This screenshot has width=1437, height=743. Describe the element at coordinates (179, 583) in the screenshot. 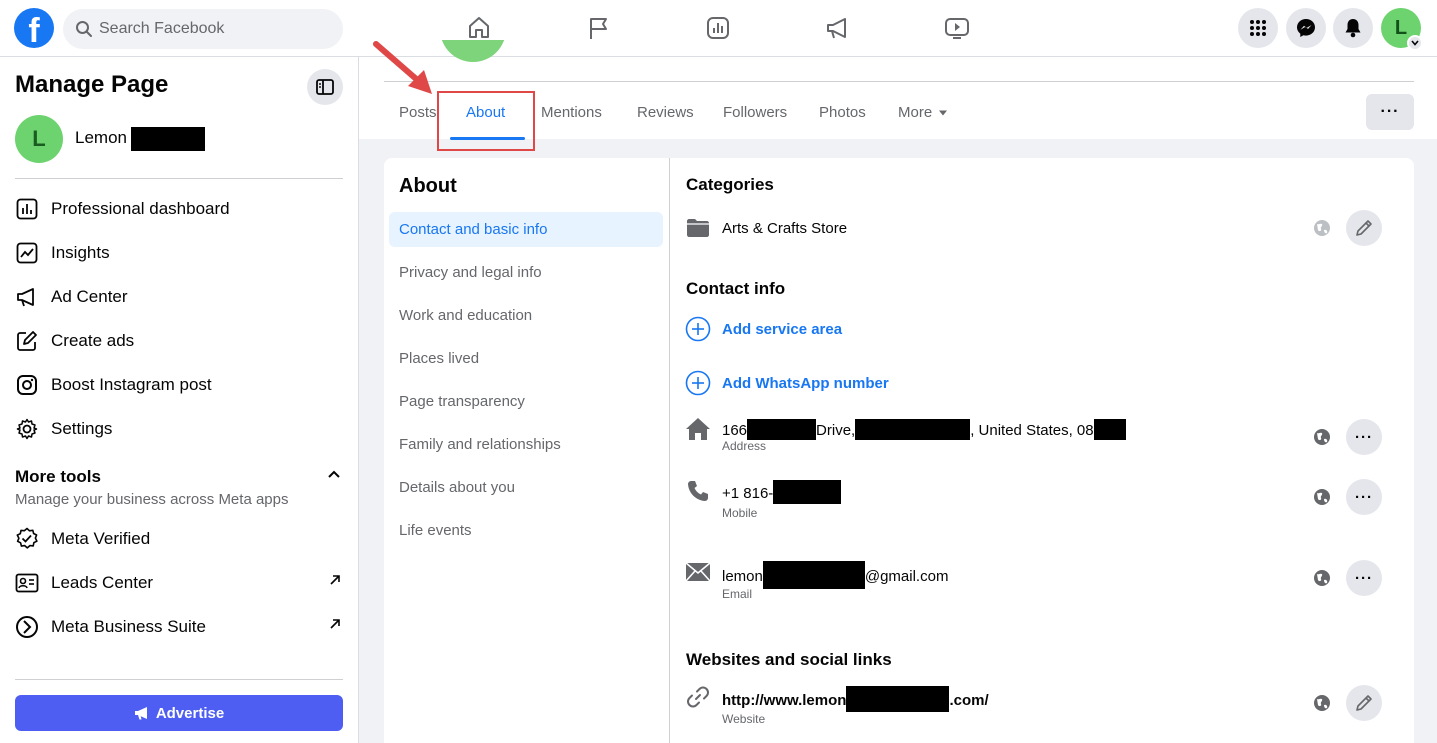

I see `sidebar-item-leads-center: Leads Center` at that location.